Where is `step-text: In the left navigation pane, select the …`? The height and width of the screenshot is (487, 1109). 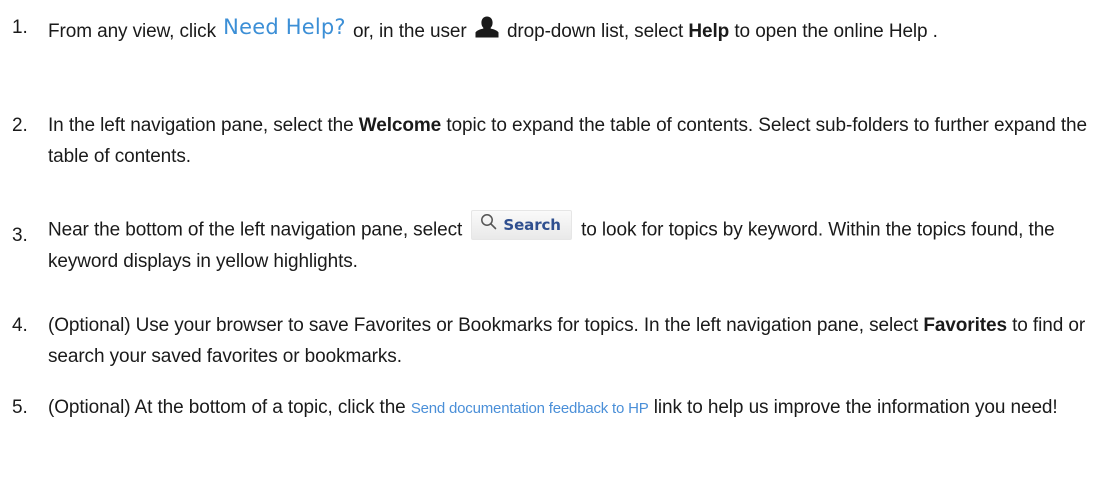
step-text: In the left navigation pane, select the … is located at coordinates (574, 141).